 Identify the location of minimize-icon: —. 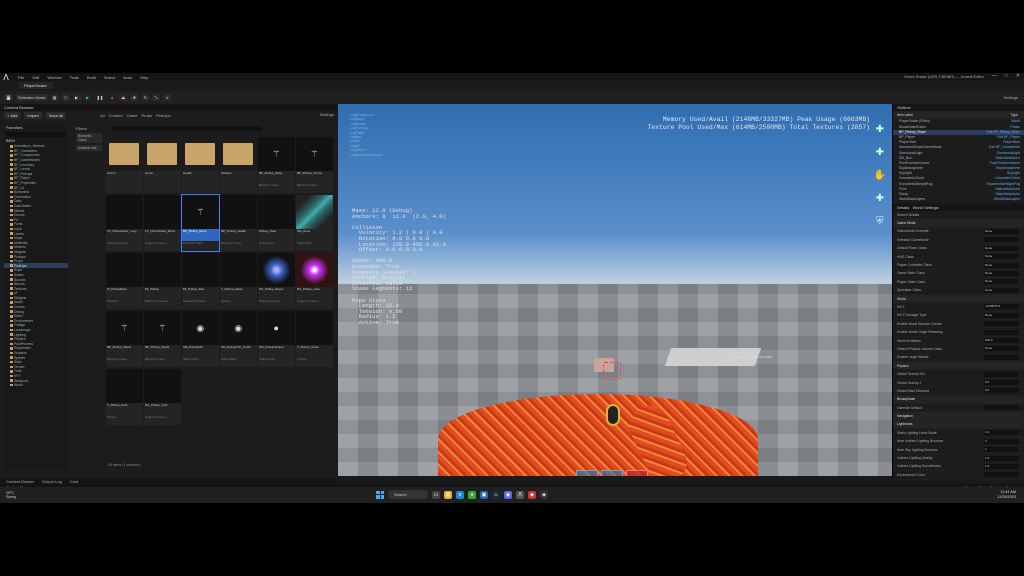
(994, 76).